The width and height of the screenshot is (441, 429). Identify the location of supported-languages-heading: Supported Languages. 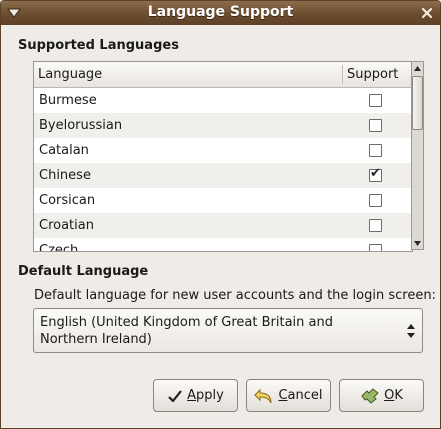
(98, 45).